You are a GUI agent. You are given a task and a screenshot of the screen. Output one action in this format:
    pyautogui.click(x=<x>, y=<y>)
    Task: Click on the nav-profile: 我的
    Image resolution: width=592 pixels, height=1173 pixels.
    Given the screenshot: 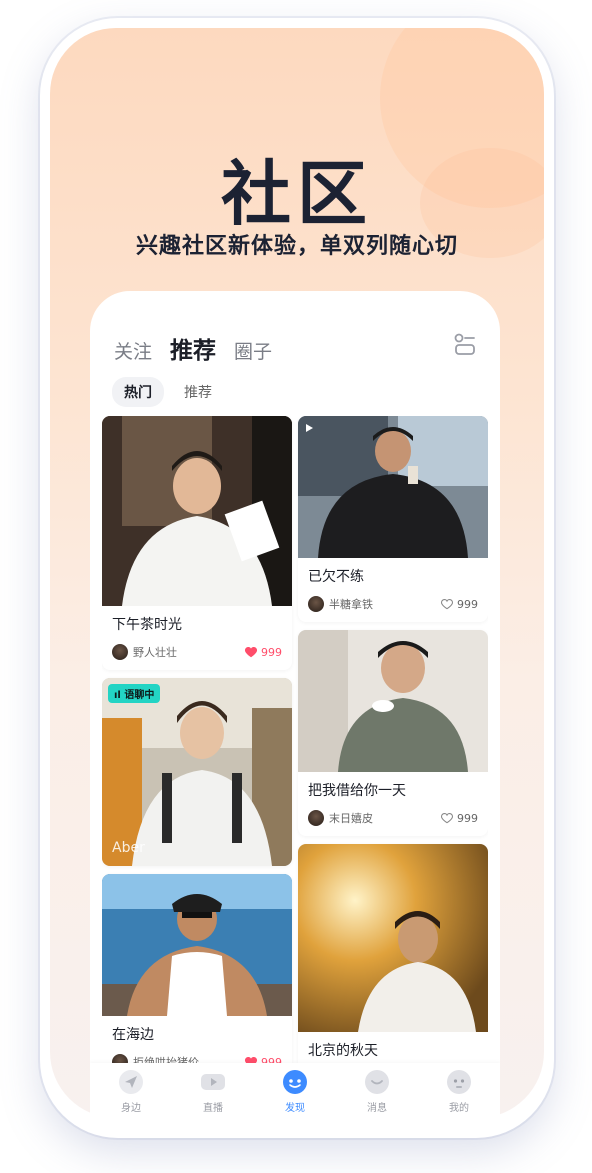 What is the action you would take?
    pyautogui.click(x=459, y=1091)
    